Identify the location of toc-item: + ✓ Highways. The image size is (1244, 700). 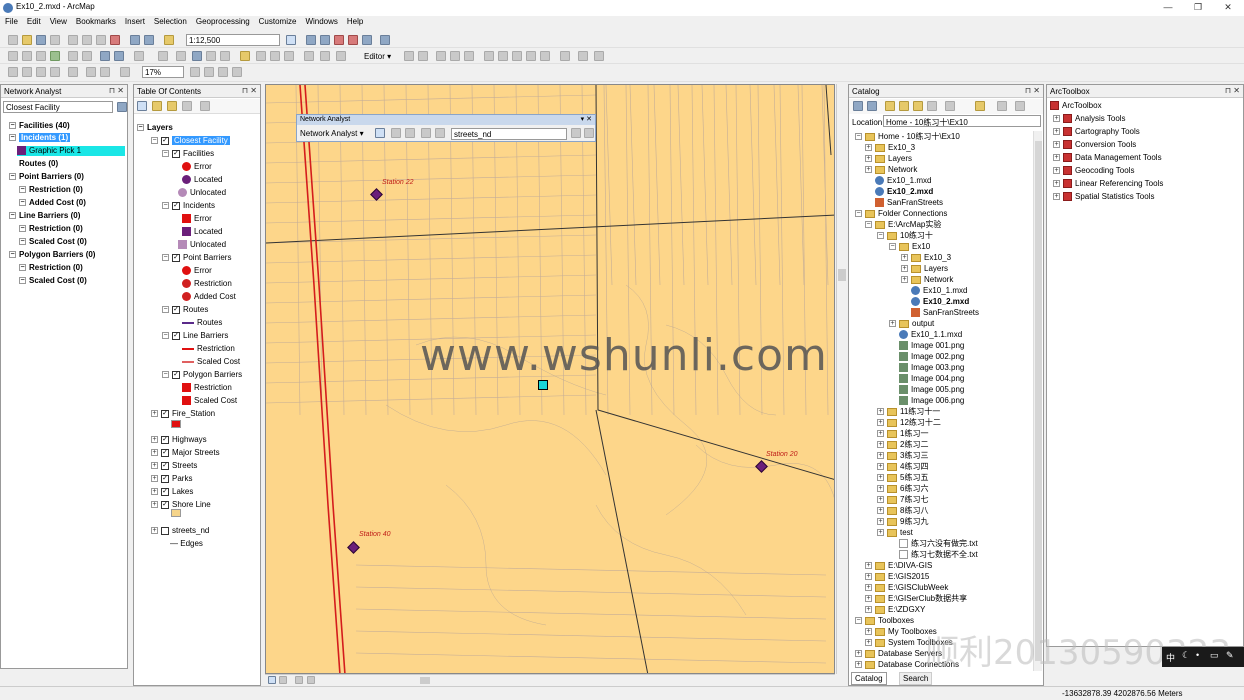
(179, 440).